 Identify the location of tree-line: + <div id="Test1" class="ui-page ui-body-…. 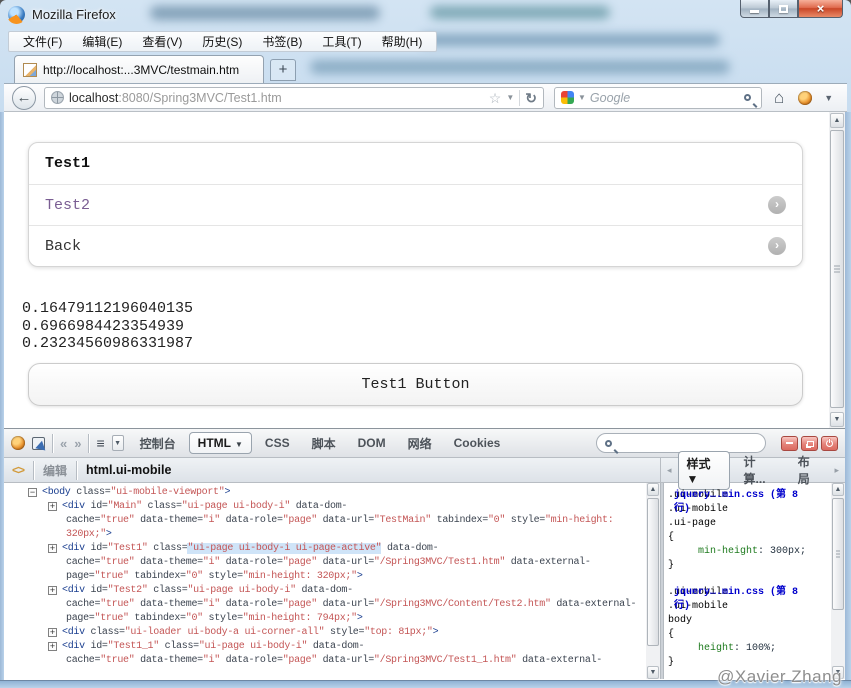
(325, 549).